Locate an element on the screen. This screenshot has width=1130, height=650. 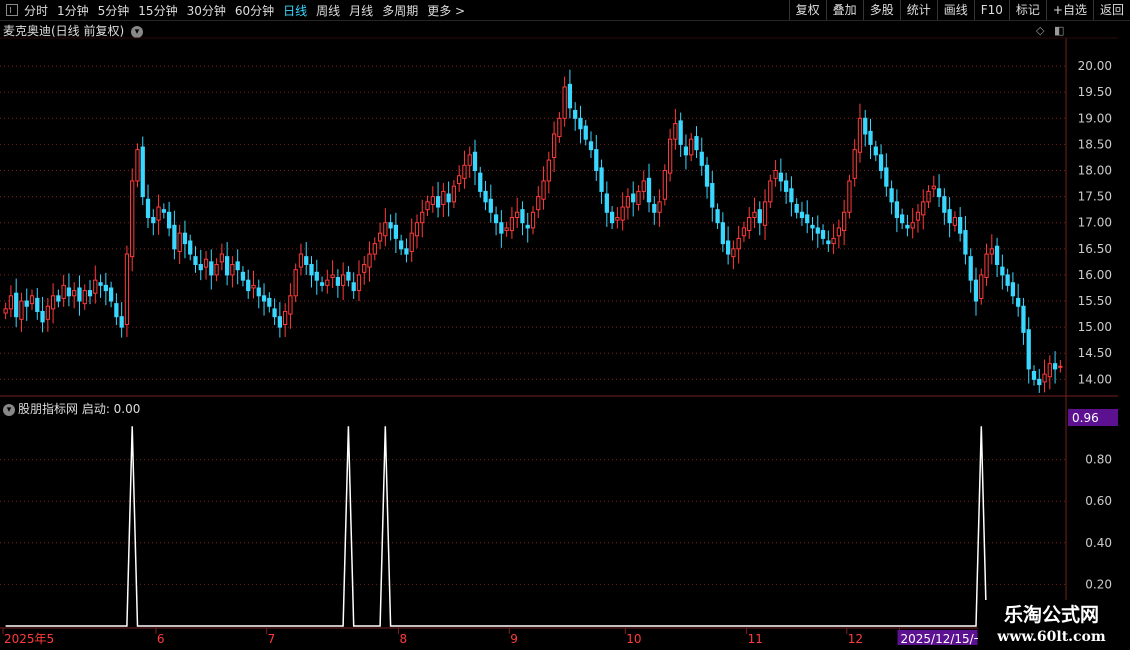
chevron-down-icon: ▾ is located at coordinates (9, 409).